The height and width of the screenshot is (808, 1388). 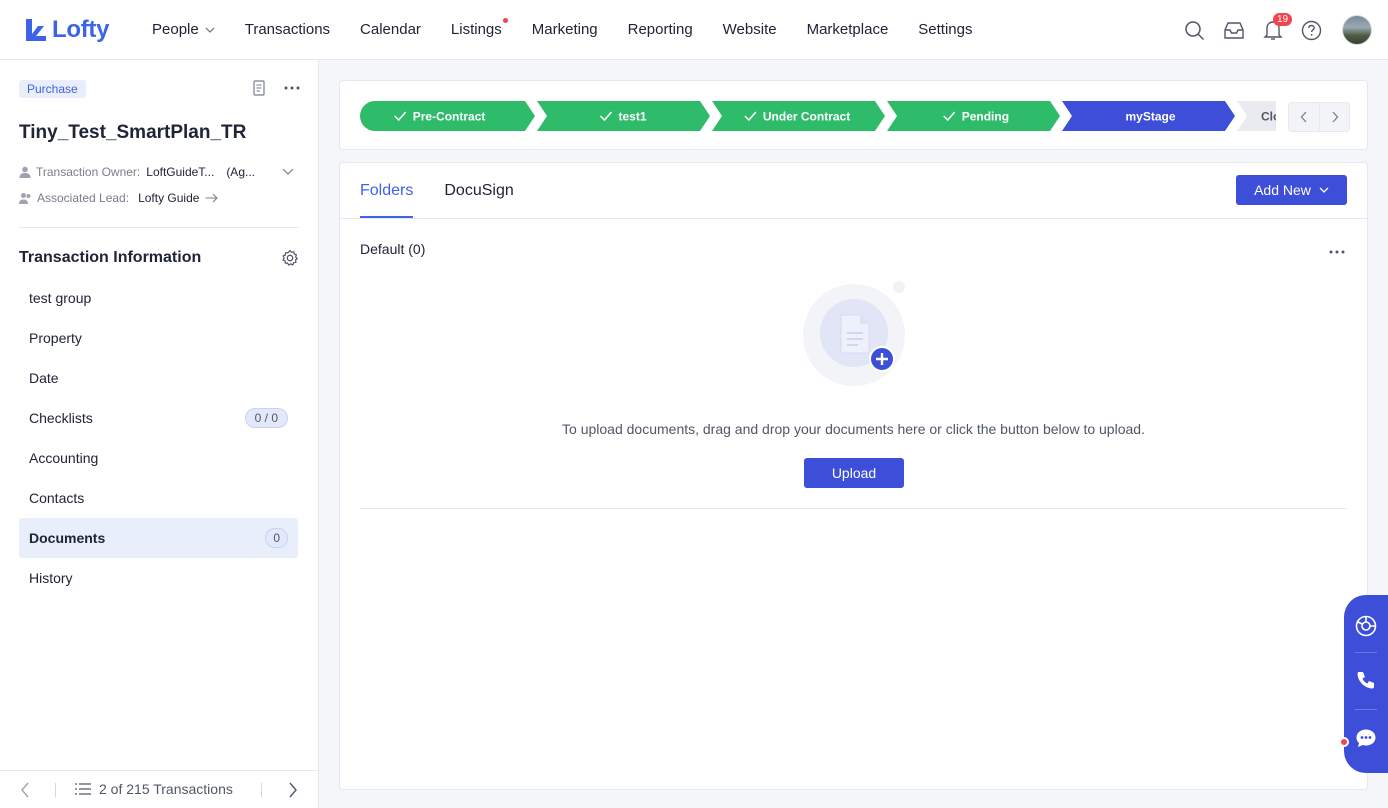 I want to click on nav-transactions: Transactions, so click(x=287, y=29).